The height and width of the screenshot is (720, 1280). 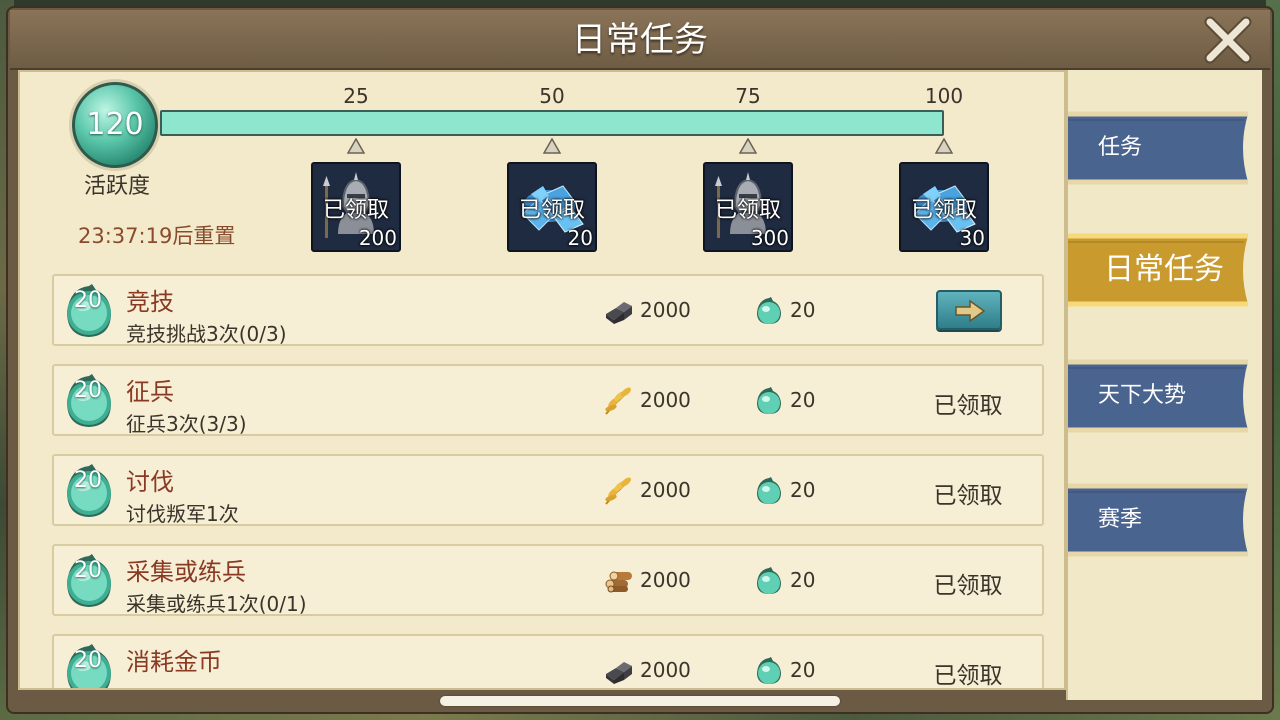 I want to click on title-bar: 日常任务, so click(x=640, y=40).